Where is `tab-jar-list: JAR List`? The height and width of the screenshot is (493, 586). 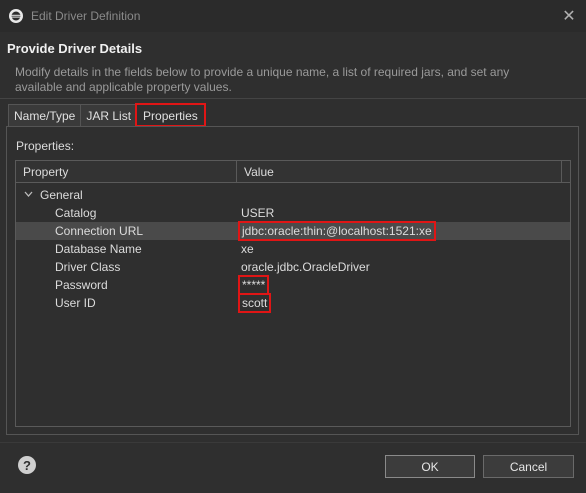 tab-jar-list: JAR List is located at coordinates (109, 115).